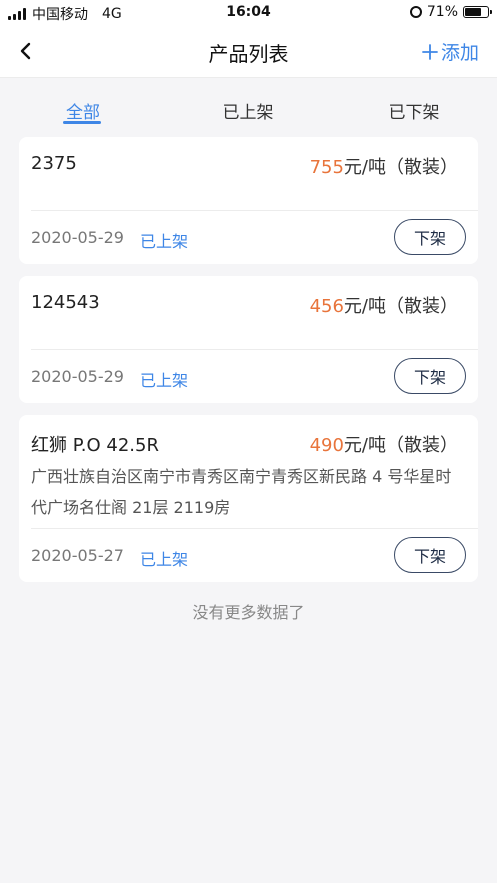  Describe the element at coordinates (326, 445) in the screenshot. I see `price-value: 490` at that location.